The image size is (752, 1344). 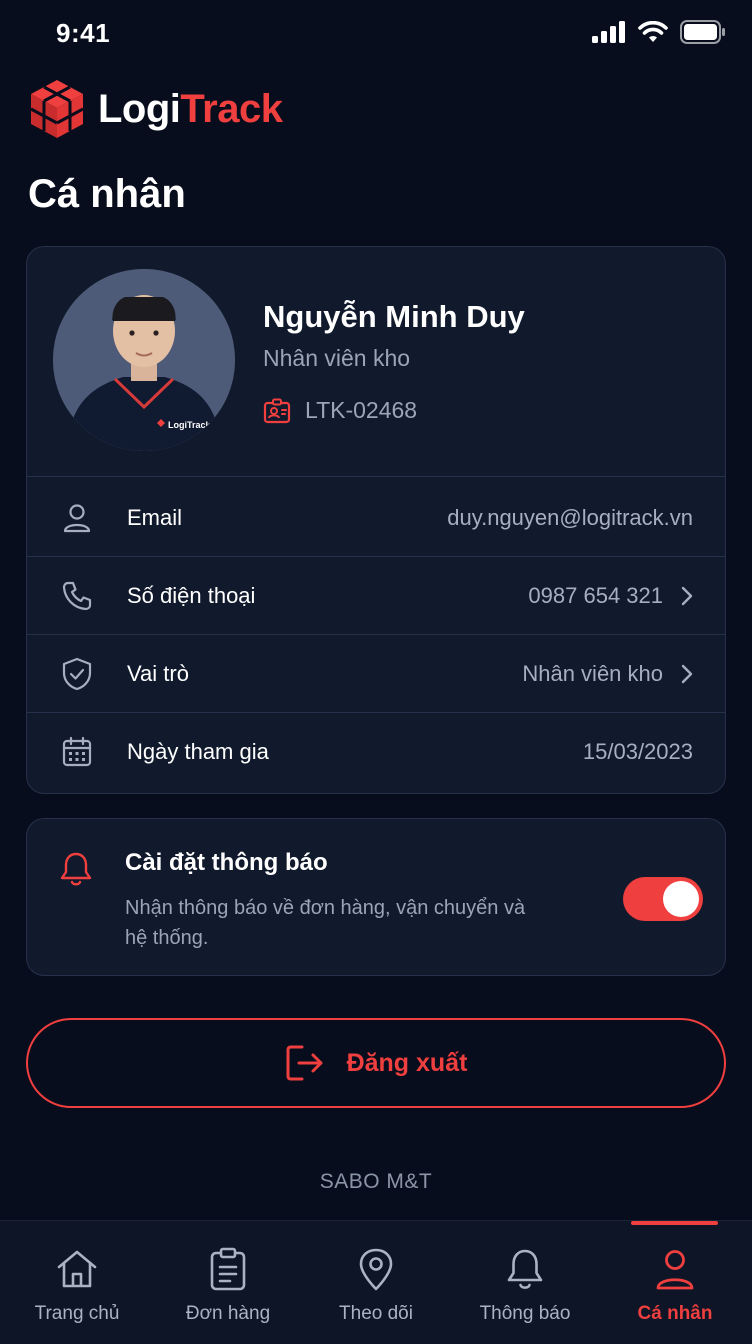 What do you see at coordinates (77, 596) in the screenshot?
I see `phone-icon` at bounding box center [77, 596].